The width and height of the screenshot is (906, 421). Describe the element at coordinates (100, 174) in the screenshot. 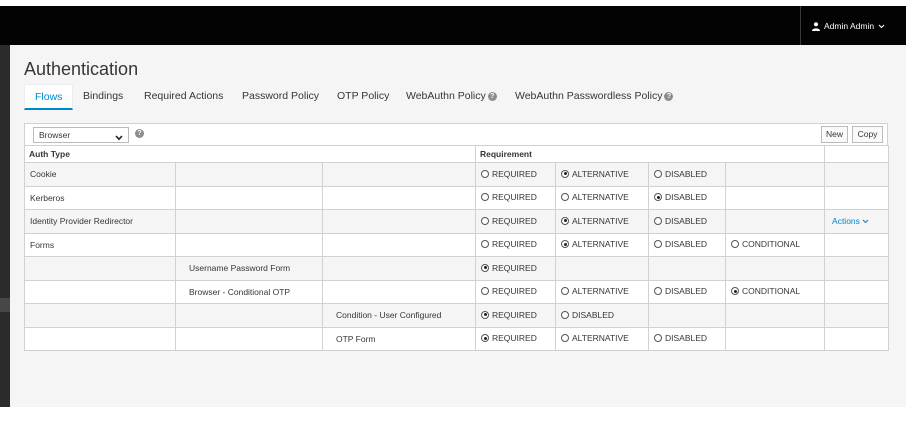

I see `auth-type-cell: Cookie` at that location.